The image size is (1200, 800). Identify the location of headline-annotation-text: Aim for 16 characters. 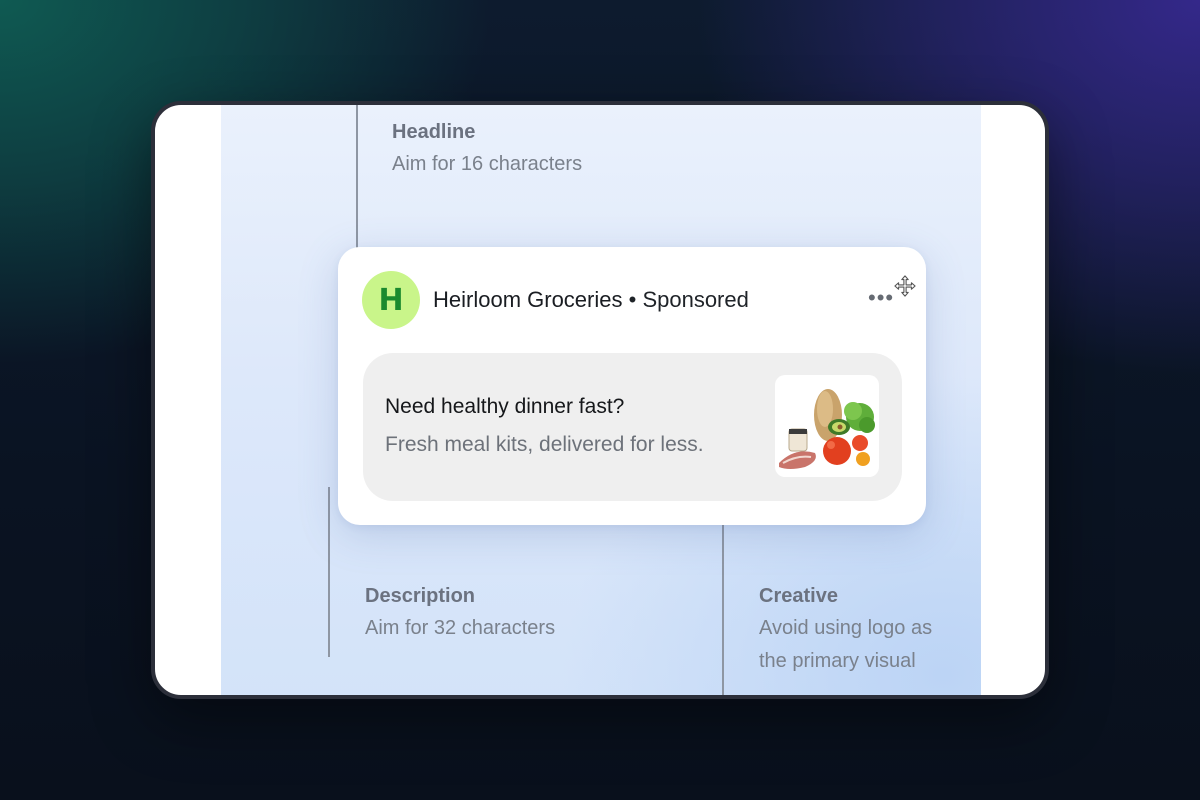
(487, 164).